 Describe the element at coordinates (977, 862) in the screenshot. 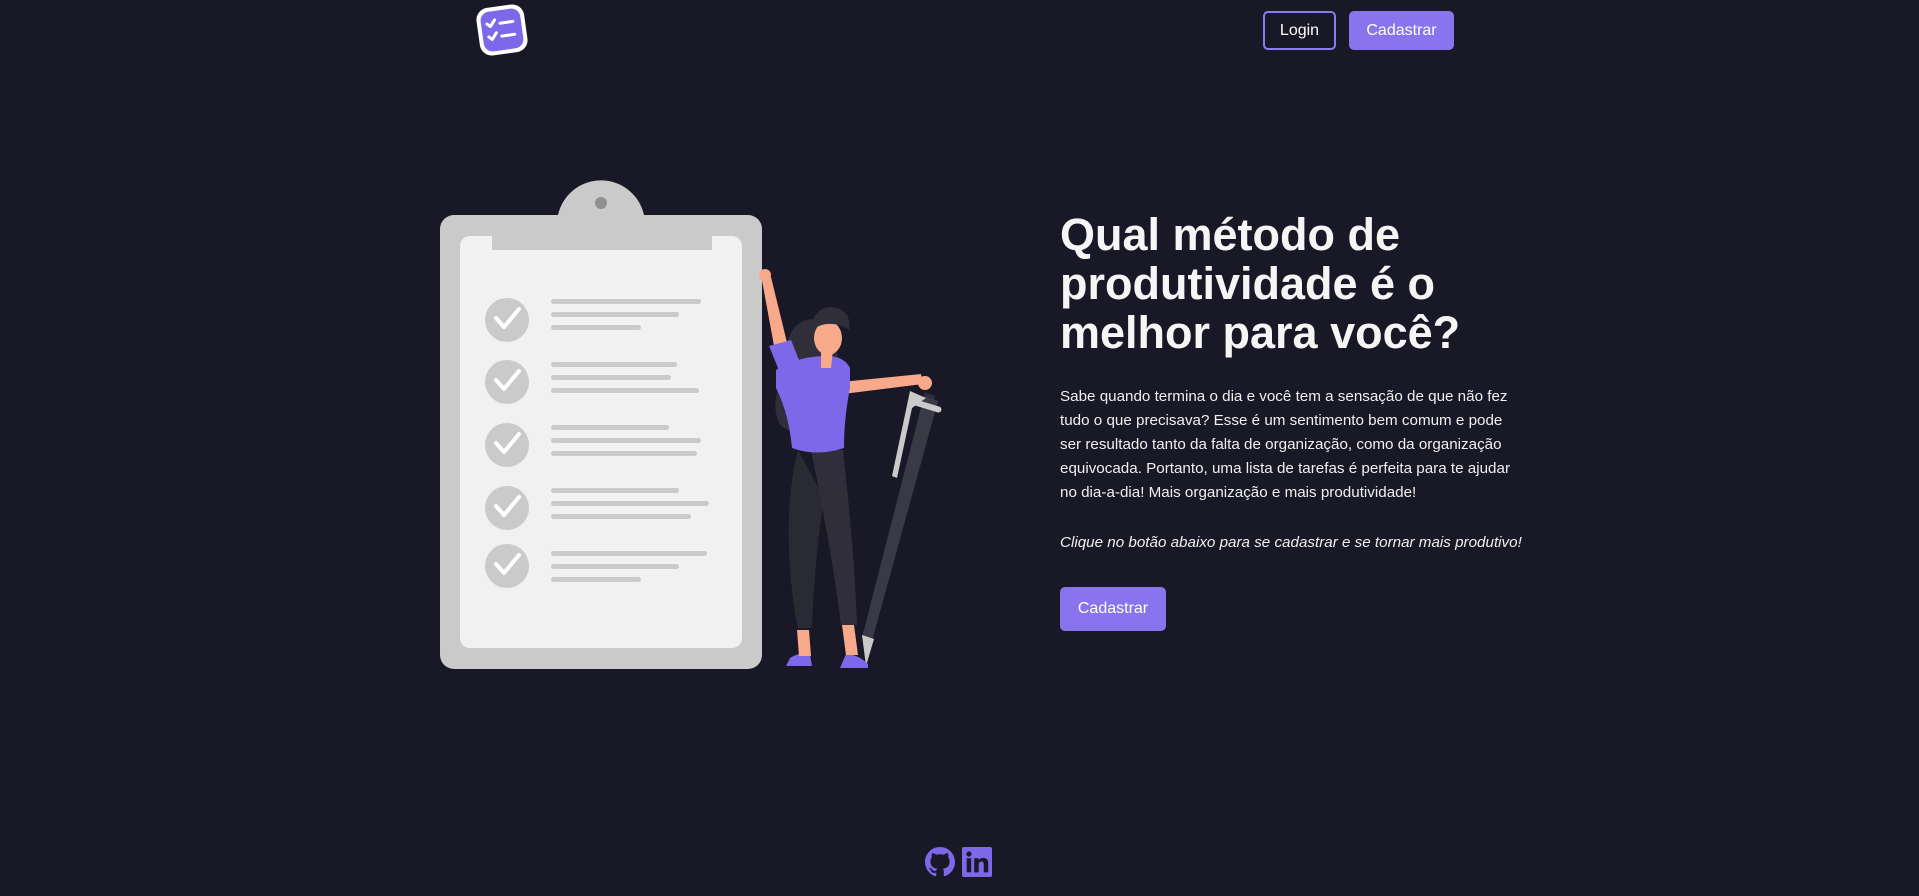

I see `linkedin-icon` at that location.